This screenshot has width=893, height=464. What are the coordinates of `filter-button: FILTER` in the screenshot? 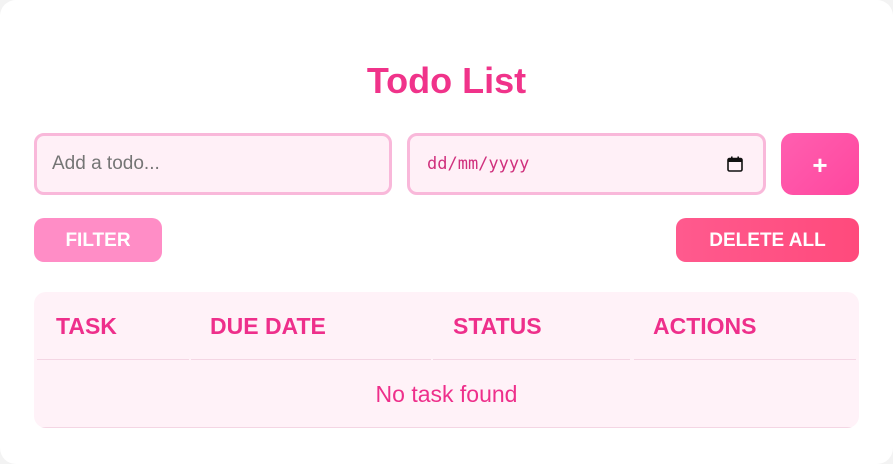 It's located at (98, 240).